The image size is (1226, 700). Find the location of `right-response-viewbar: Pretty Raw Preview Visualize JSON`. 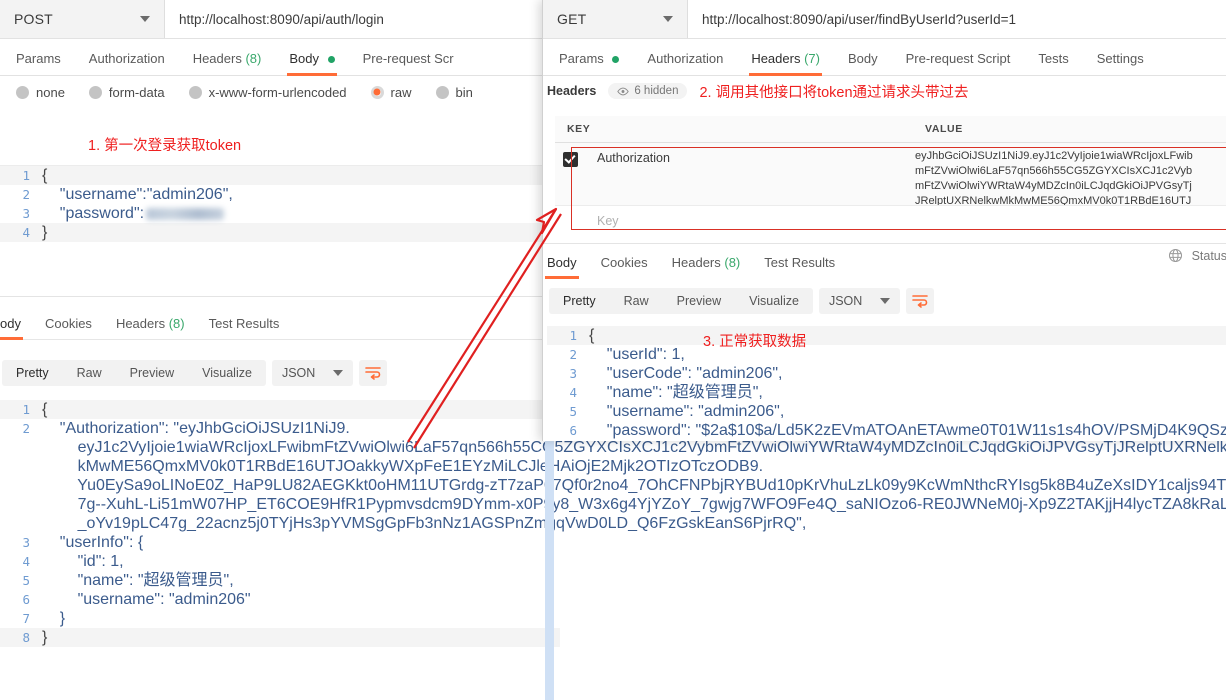

right-response-viewbar: Pretty Raw Preview Visualize JSON is located at coordinates (884, 301).